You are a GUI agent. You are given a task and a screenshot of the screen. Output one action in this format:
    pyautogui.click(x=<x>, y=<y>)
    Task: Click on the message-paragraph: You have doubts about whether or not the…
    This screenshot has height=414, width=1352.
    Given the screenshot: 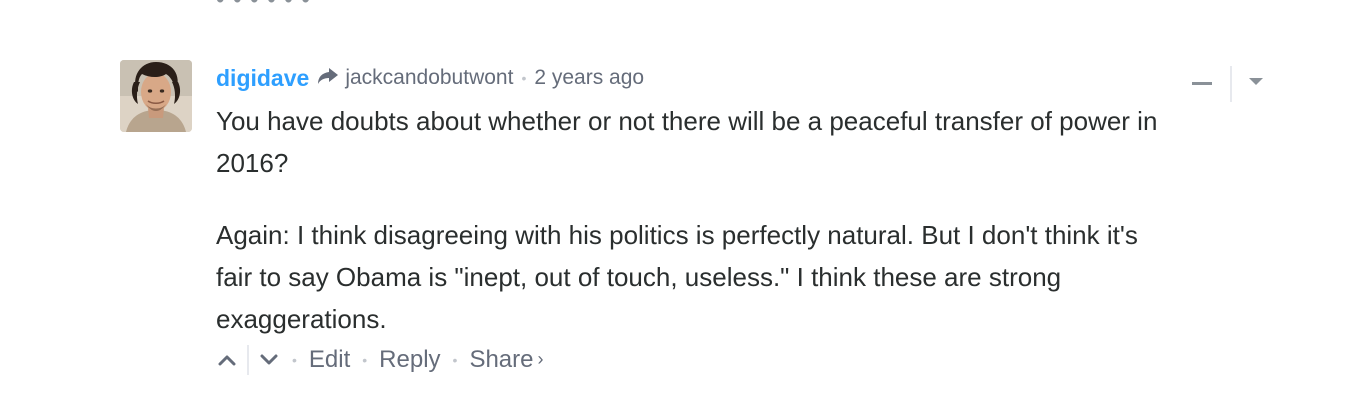 What is the action you would take?
    pyautogui.click(x=687, y=142)
    